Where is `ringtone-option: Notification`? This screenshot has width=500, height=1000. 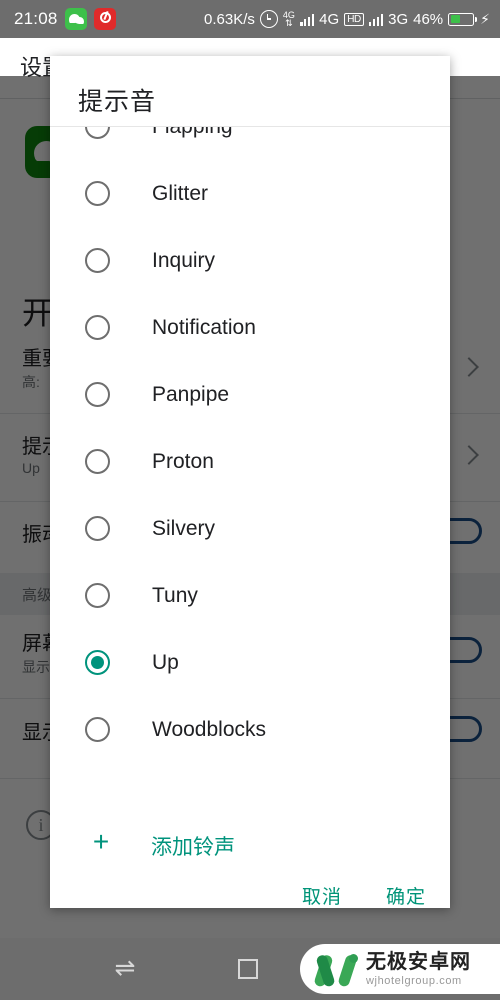 ringtone-option: Notification is located at coordinates (250, 327).